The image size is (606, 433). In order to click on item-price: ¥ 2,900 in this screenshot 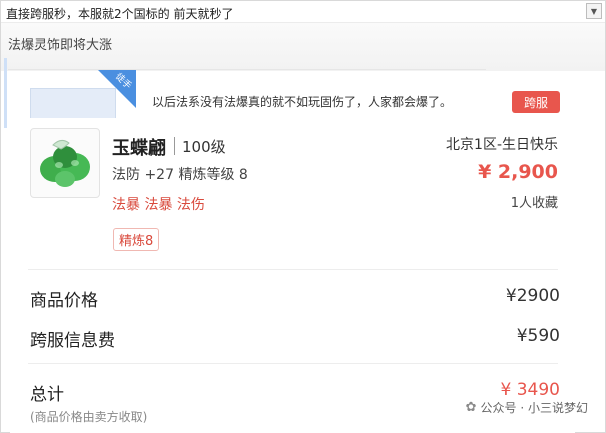, I will do `click(518, 172)`.